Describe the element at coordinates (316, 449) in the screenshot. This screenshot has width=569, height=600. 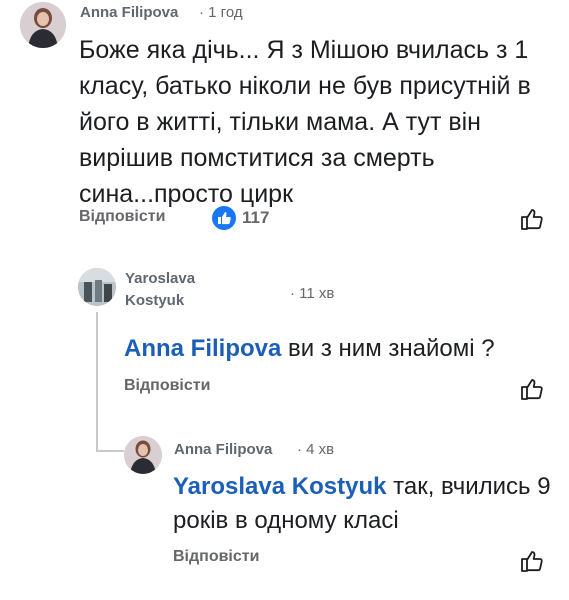
I see `comment-time: · 4 хв` at that location.